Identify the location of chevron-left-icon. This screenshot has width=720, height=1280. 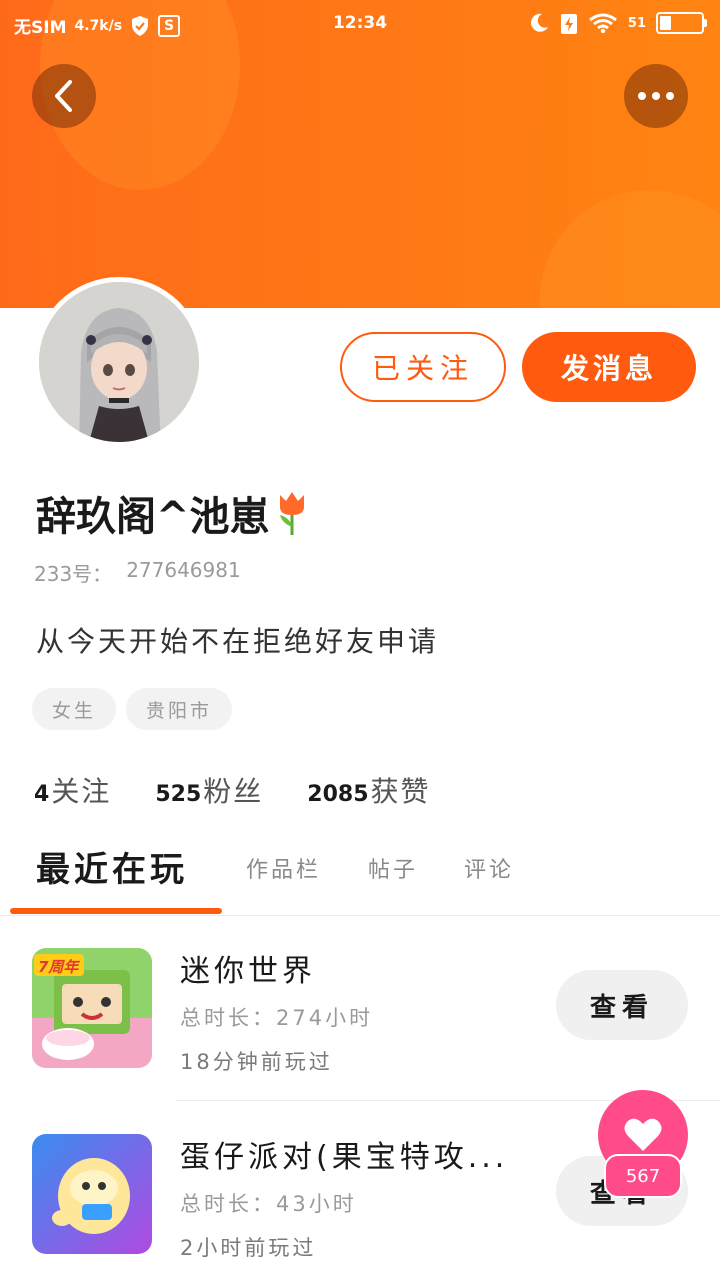
(63, 96).